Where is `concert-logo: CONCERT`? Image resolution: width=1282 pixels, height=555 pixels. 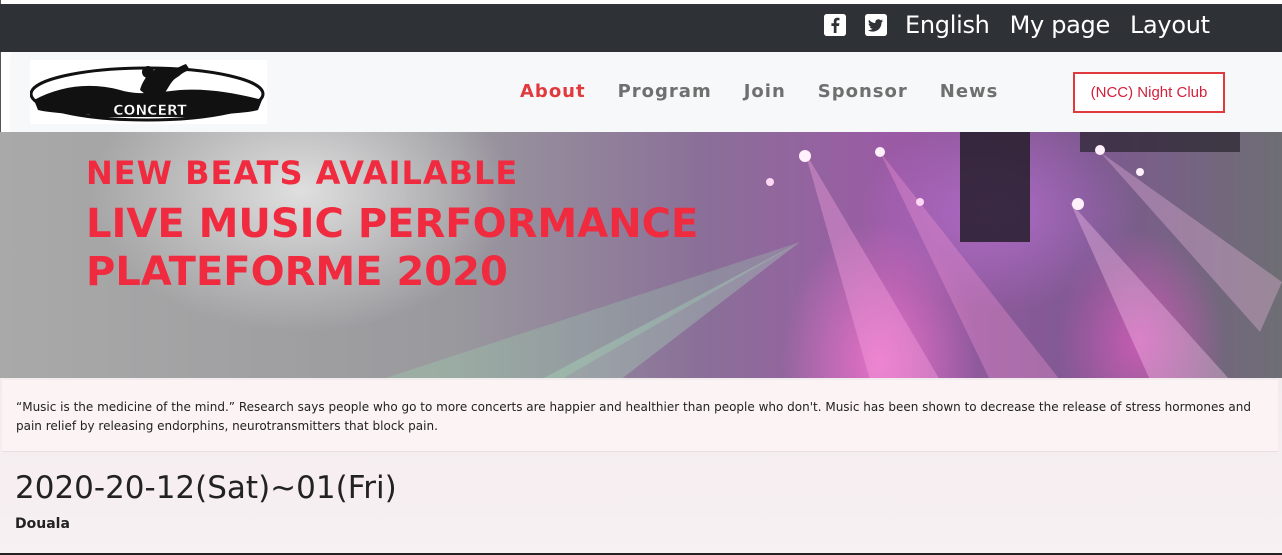 concert-logo: CONCERT is located at coordinates (148, 92).